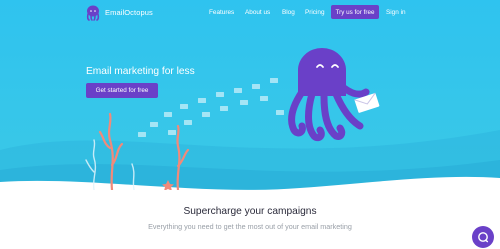 The image size is (500, 249). What do you see at coordinates (355, 12) in the screenshot?
I see `try-us-for-free-button: Try us for free` at bounding box center [355, 12].